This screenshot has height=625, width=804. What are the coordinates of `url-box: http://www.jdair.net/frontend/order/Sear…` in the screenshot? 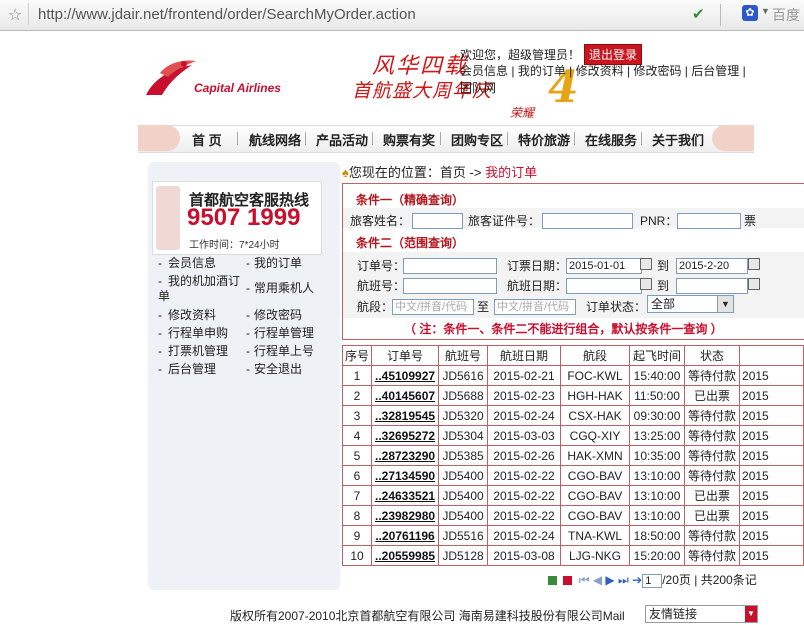 It's located at (378, 14).